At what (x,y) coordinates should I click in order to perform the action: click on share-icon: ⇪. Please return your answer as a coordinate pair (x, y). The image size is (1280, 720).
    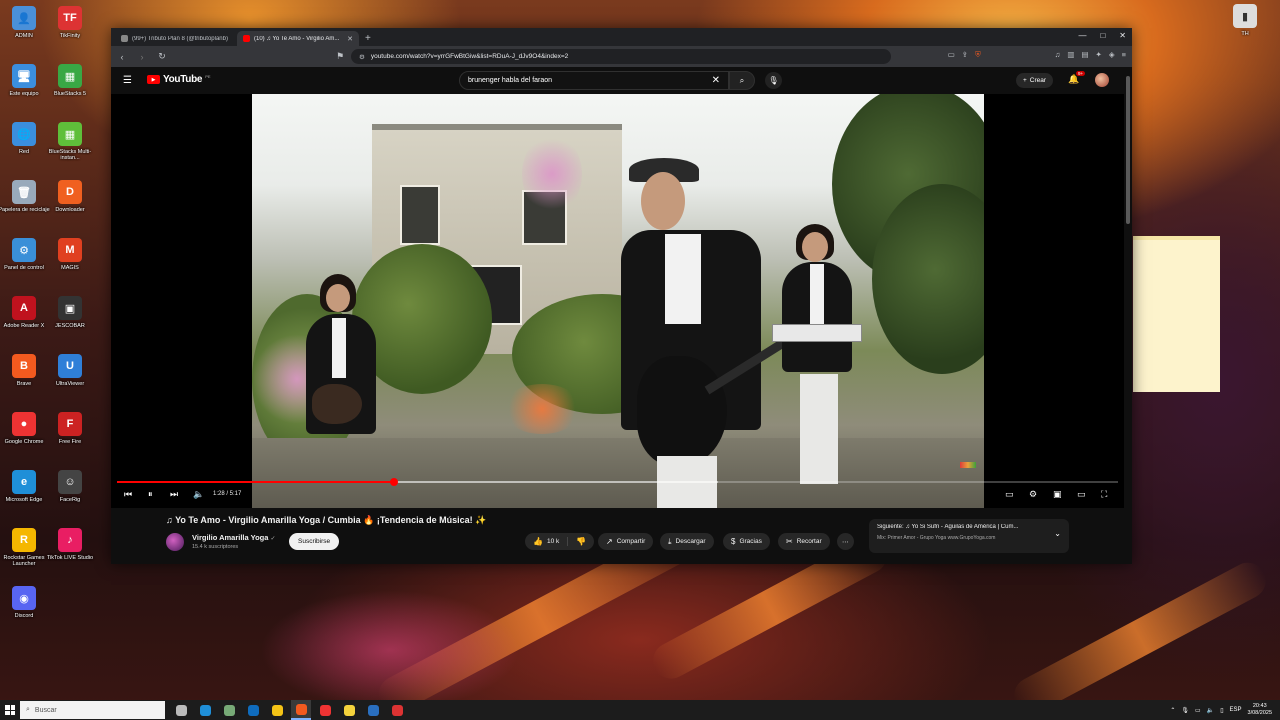
    Looking at the image, I should click on (965, 55).